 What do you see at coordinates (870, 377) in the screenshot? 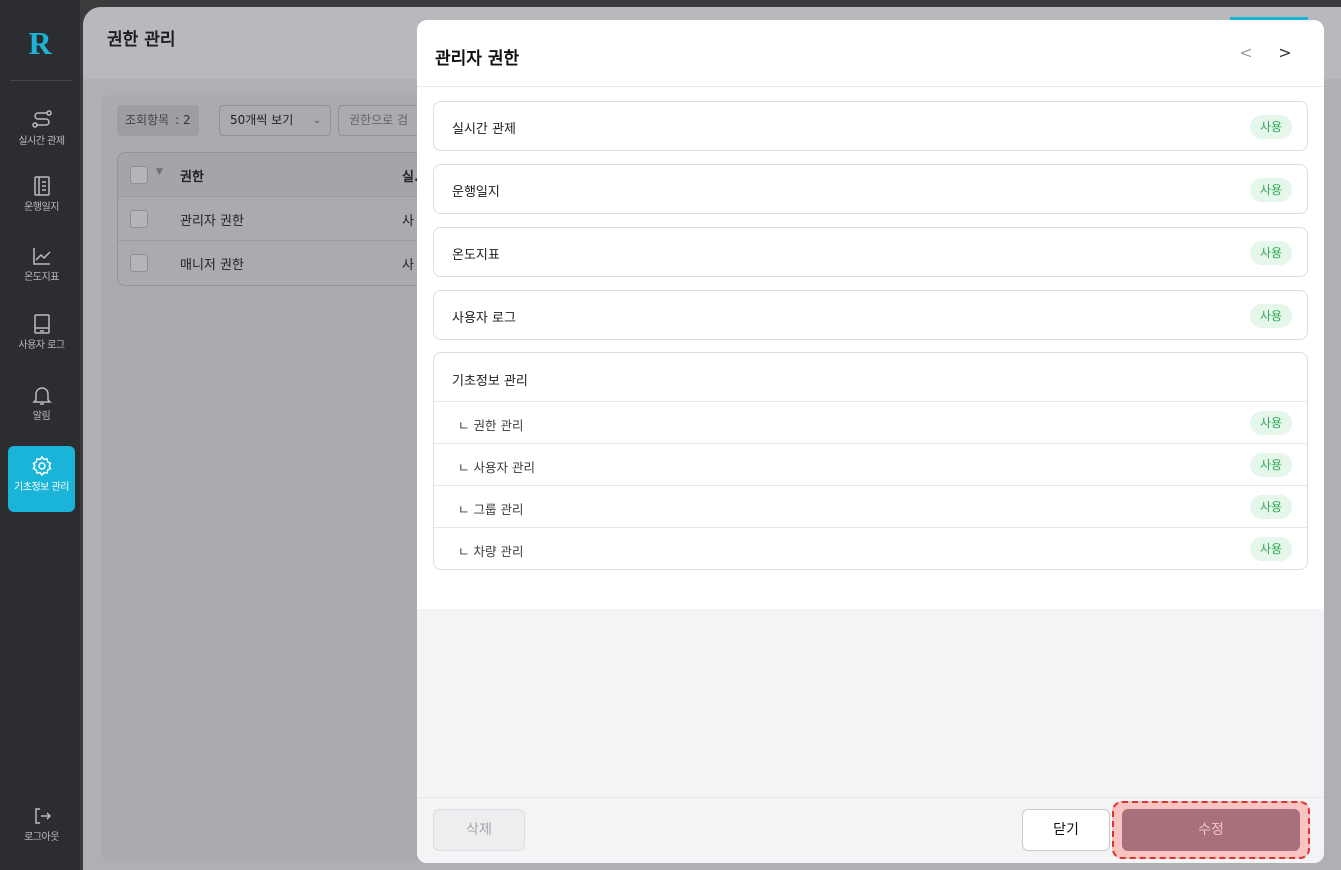
I see `permission-group-header: 기초정보 관리` at bounding box center [870, 377].